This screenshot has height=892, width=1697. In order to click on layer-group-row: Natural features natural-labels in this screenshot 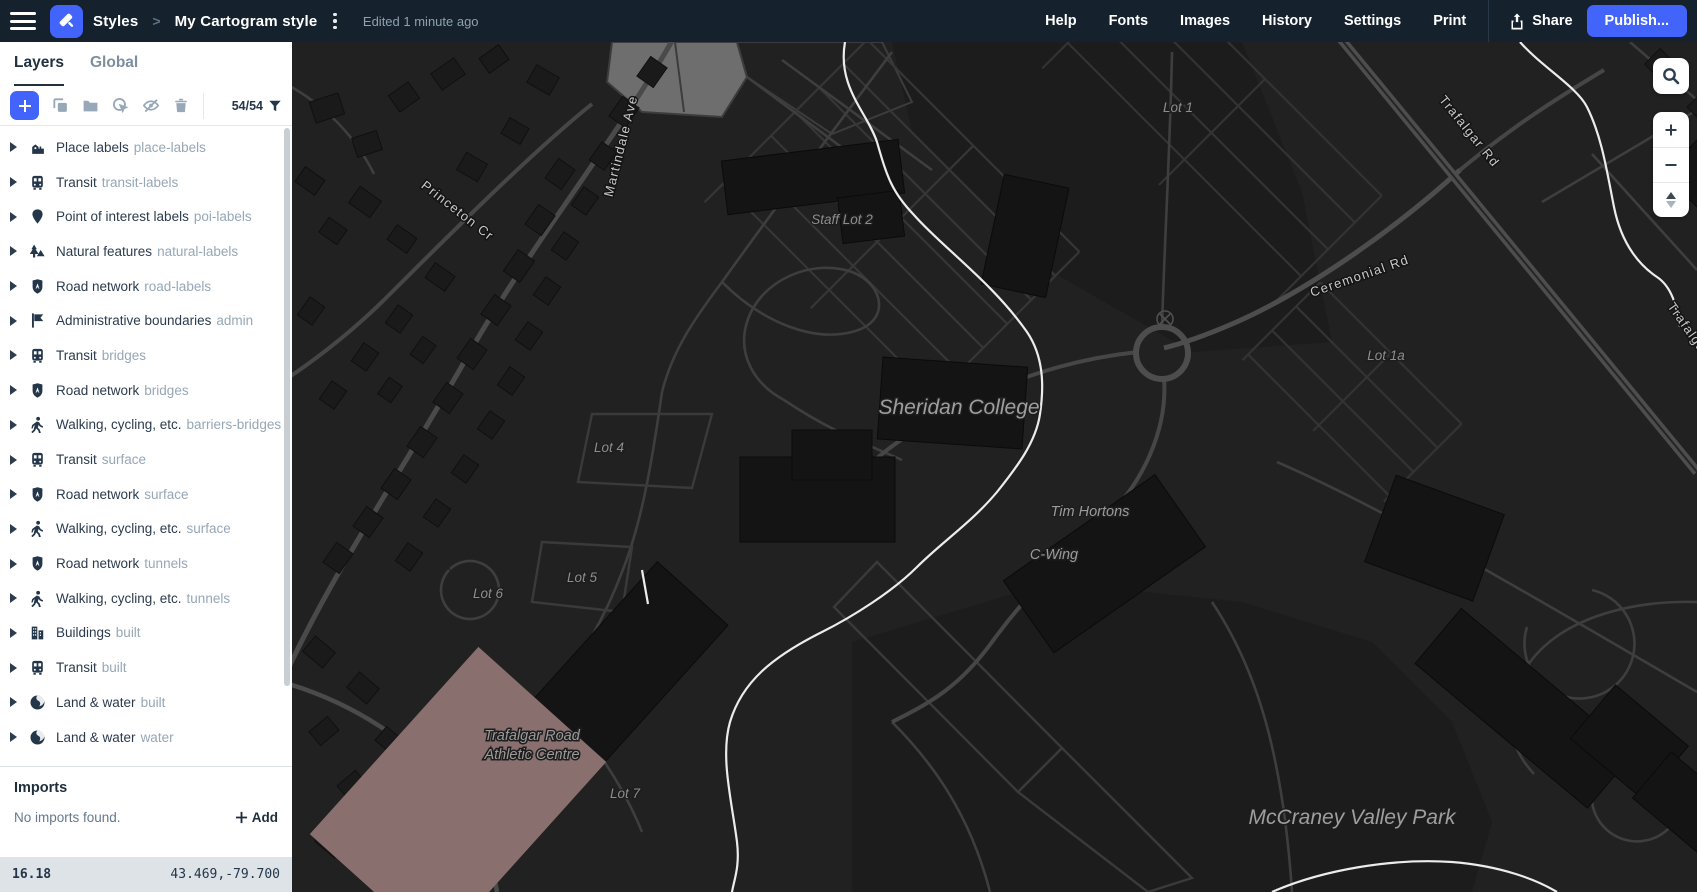, I will do `click(146, 251)`.